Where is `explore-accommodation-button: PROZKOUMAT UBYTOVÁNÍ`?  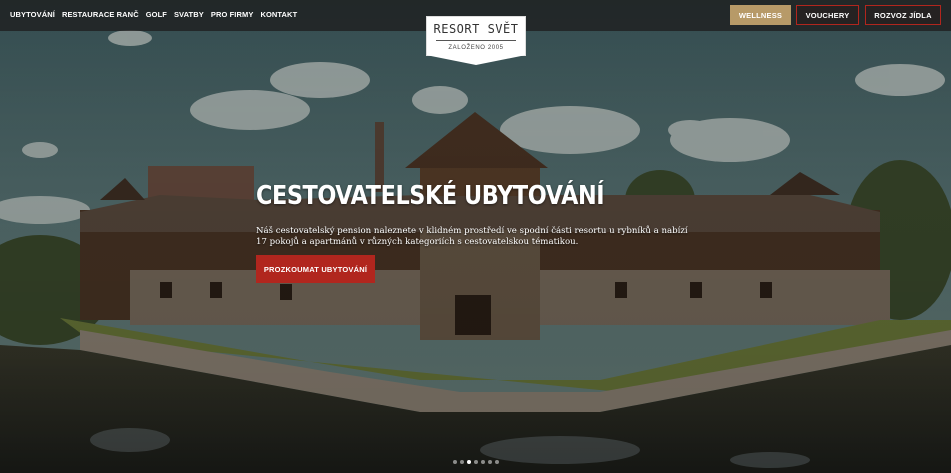 explore-accommodation-button: PROZKOUMAT UBYTOVÁNÍ is located at coordinates (315, 269).